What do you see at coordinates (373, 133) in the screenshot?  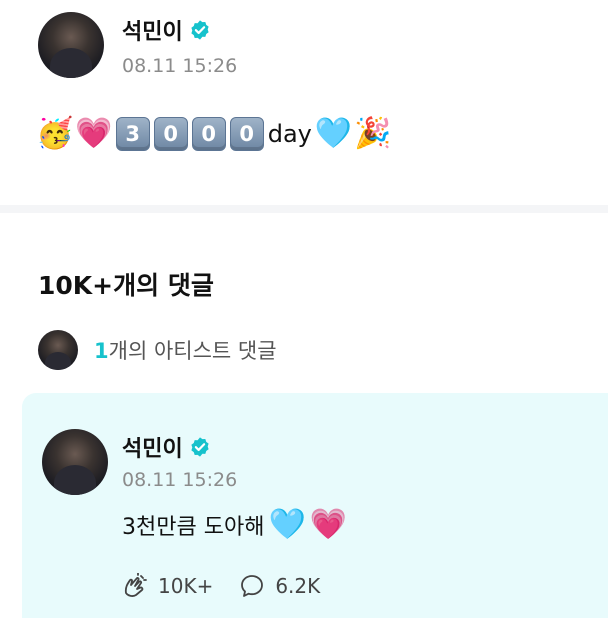 I see `party-popper-emoji: 🎉` at bounding box center [373, 133].